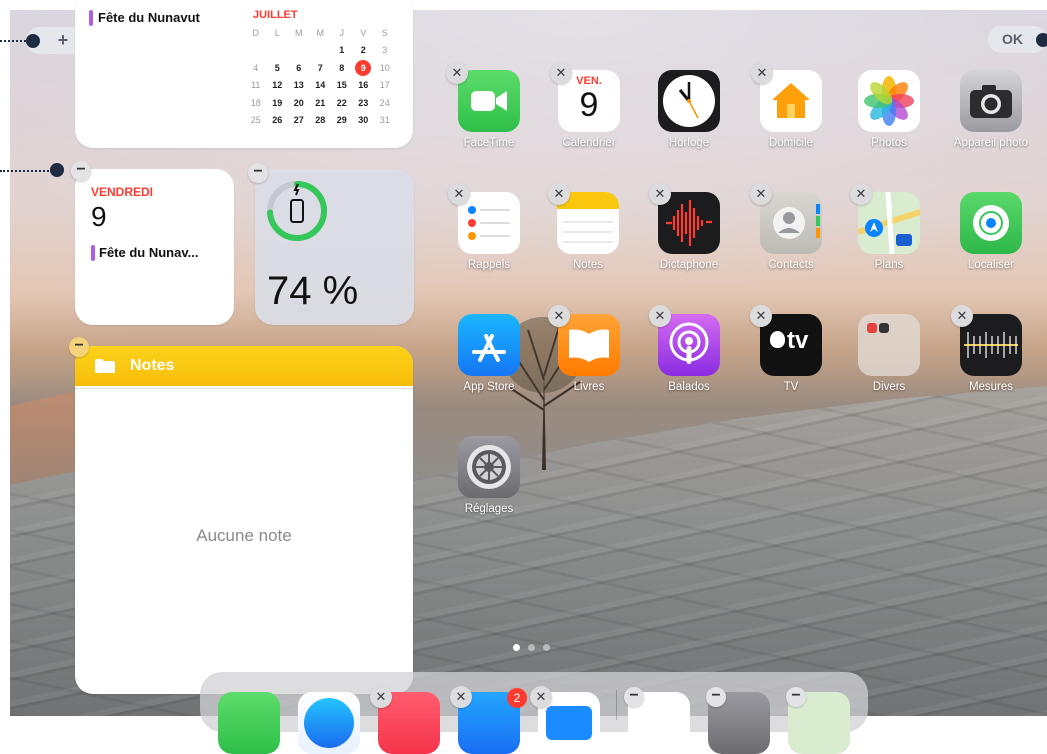 Image resolution: width=1047 pixels, height=754 pixels. Describe the element at coordinates (329, 723) in the screenshot. I see `dock-safari-icon` at that location.